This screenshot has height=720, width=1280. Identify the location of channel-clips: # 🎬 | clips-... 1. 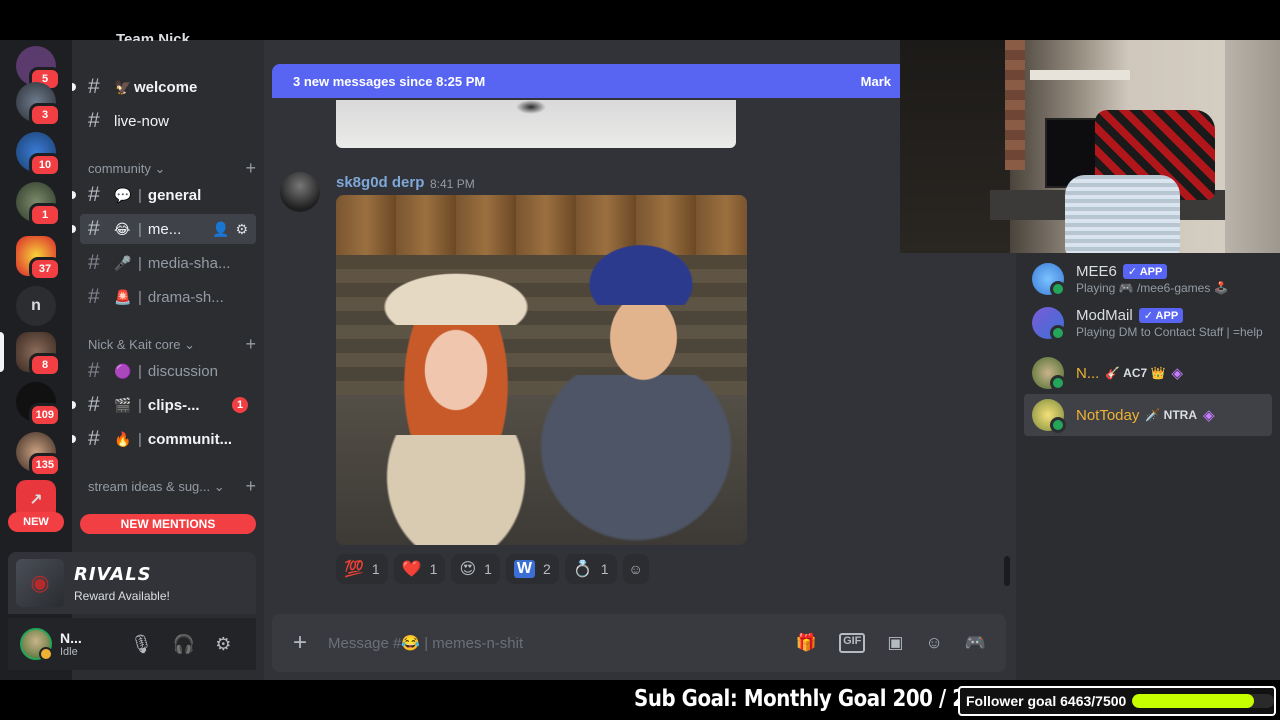
(164, 405).